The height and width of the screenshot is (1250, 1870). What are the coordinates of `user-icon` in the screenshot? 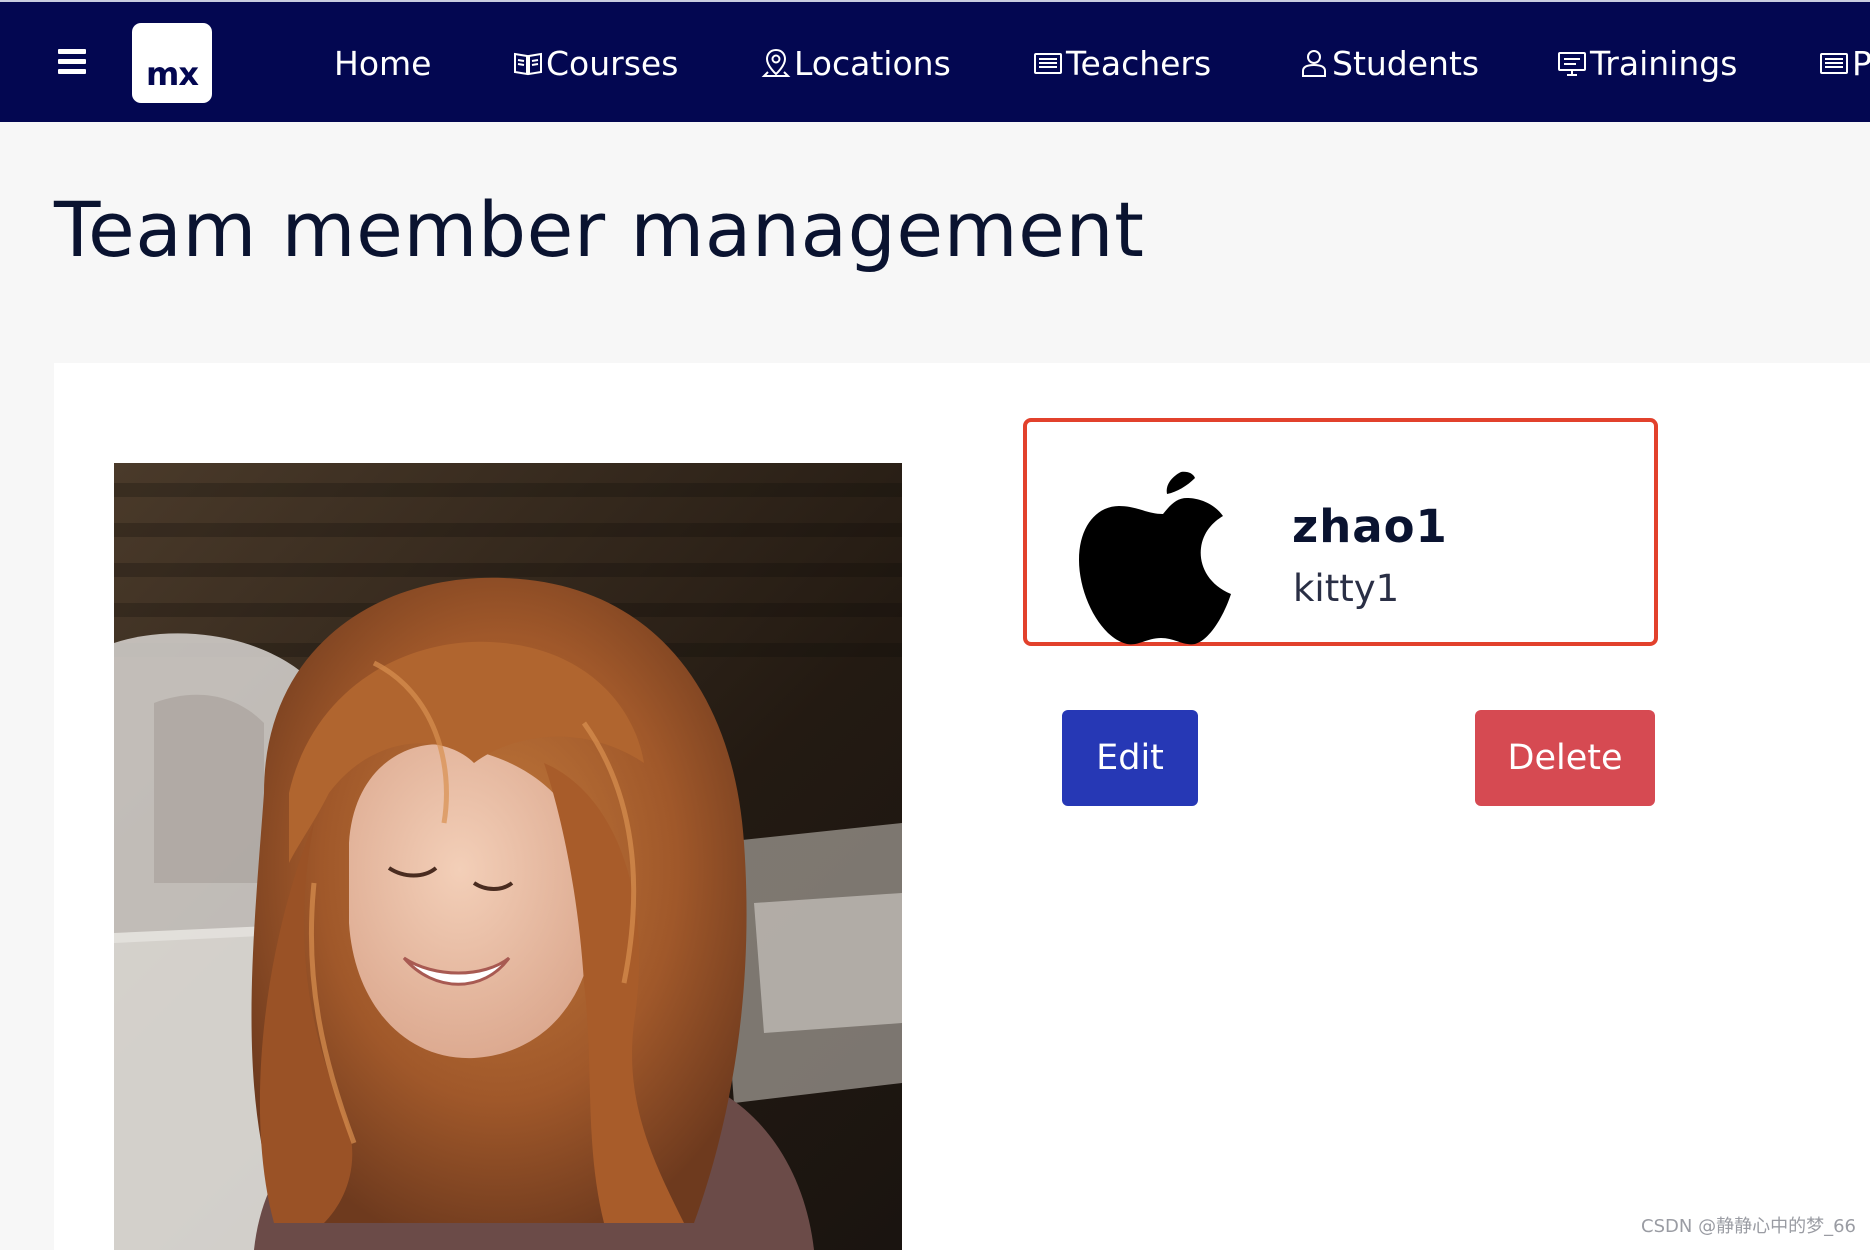 It's located at (1314, 63).